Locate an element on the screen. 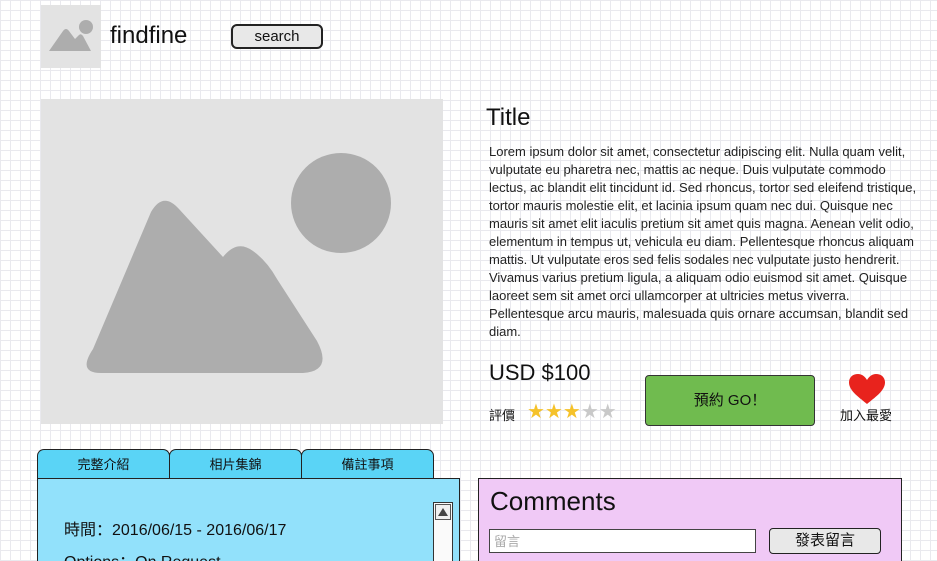  scroll-up-arrow-icon is located at coordinates (443, 512).